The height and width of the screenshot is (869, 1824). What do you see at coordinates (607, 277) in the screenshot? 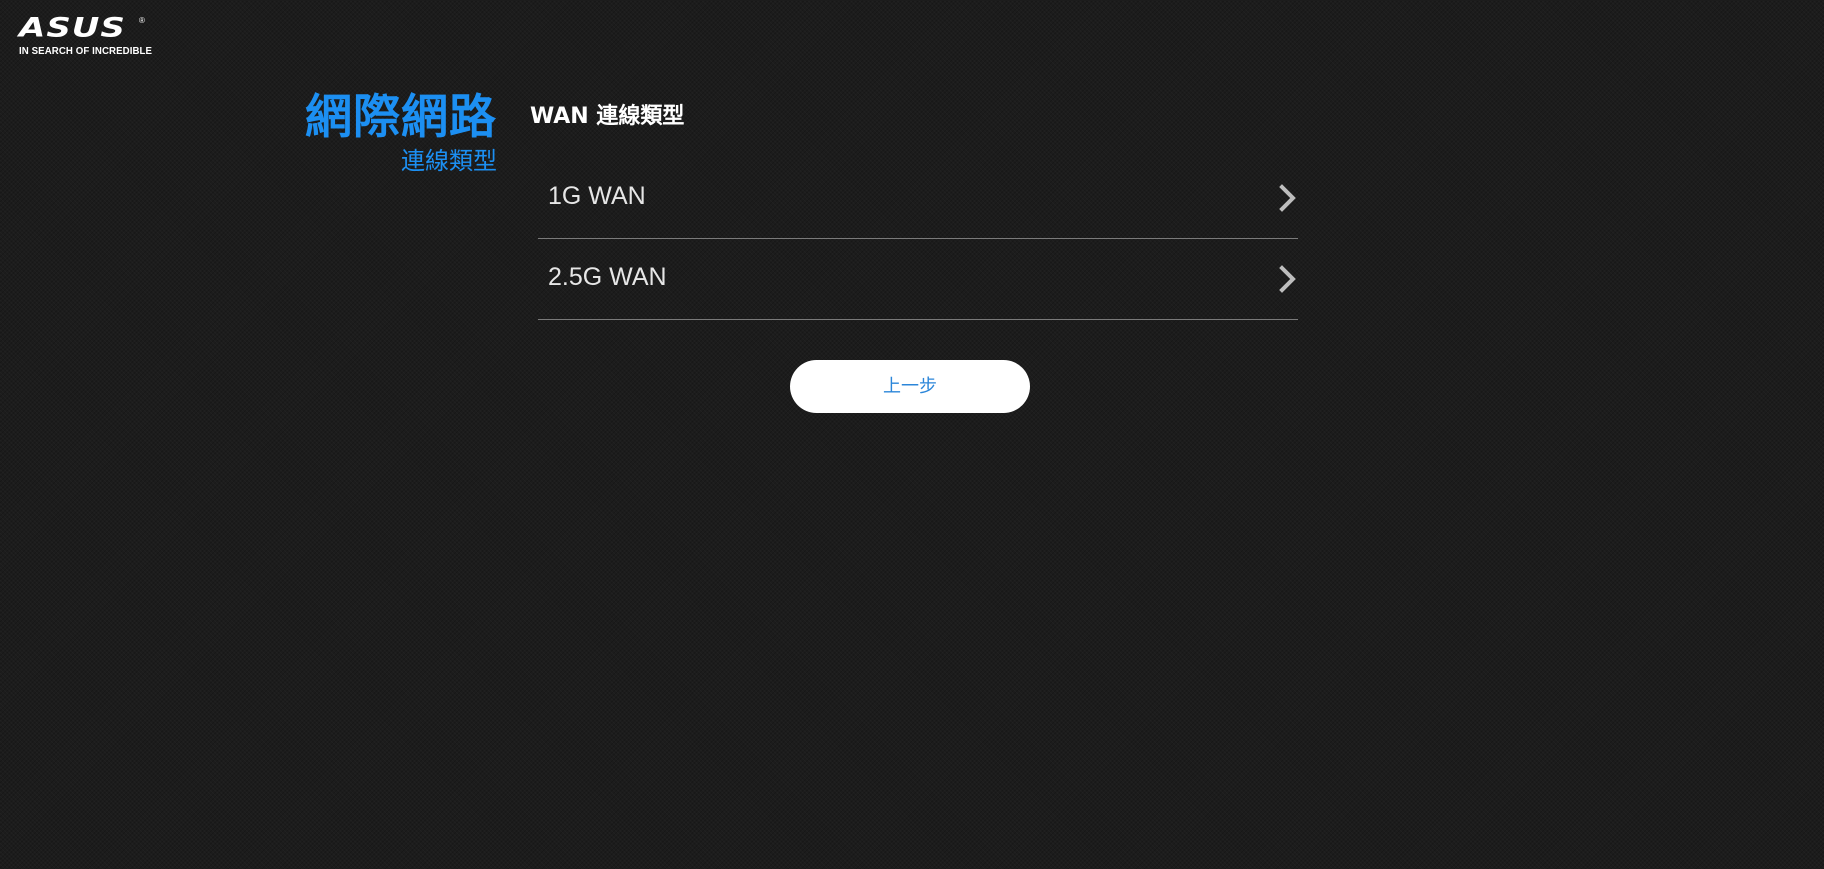
I see `option-label: 2.5G WAN` at bounding box center [607, 277].